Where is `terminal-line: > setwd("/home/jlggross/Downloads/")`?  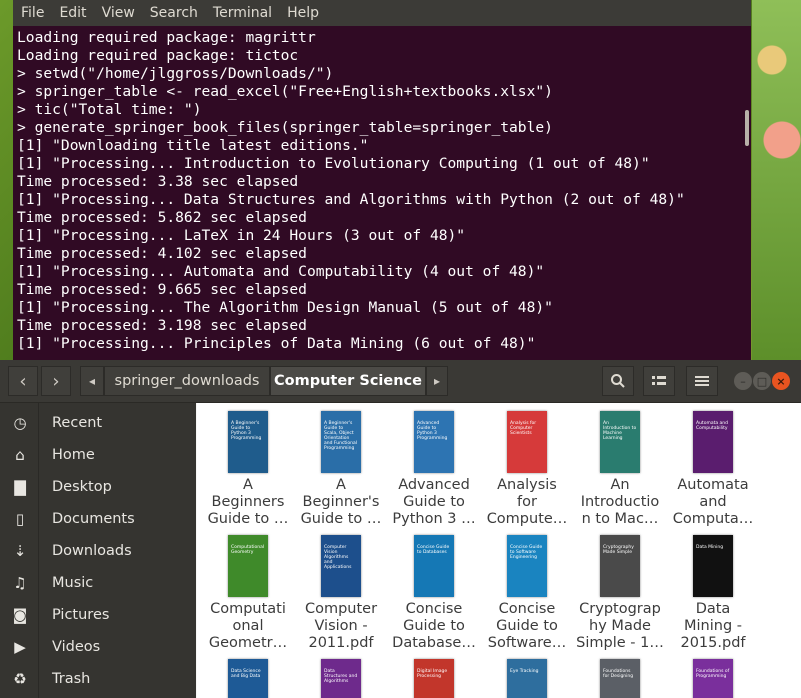 terminal-line: > setwd("/home/jlggross/Downloads/") is located at coordinates (175, 73).